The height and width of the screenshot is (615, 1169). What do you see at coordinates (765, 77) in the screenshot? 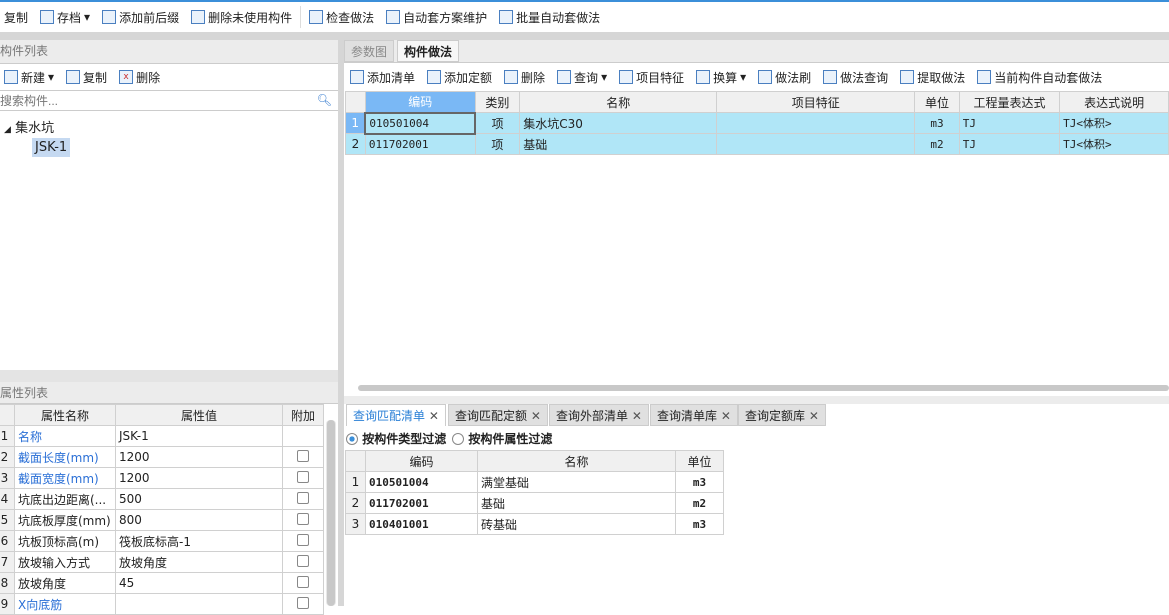
I see `method-brush-icon` at bounding box center [765, 77].